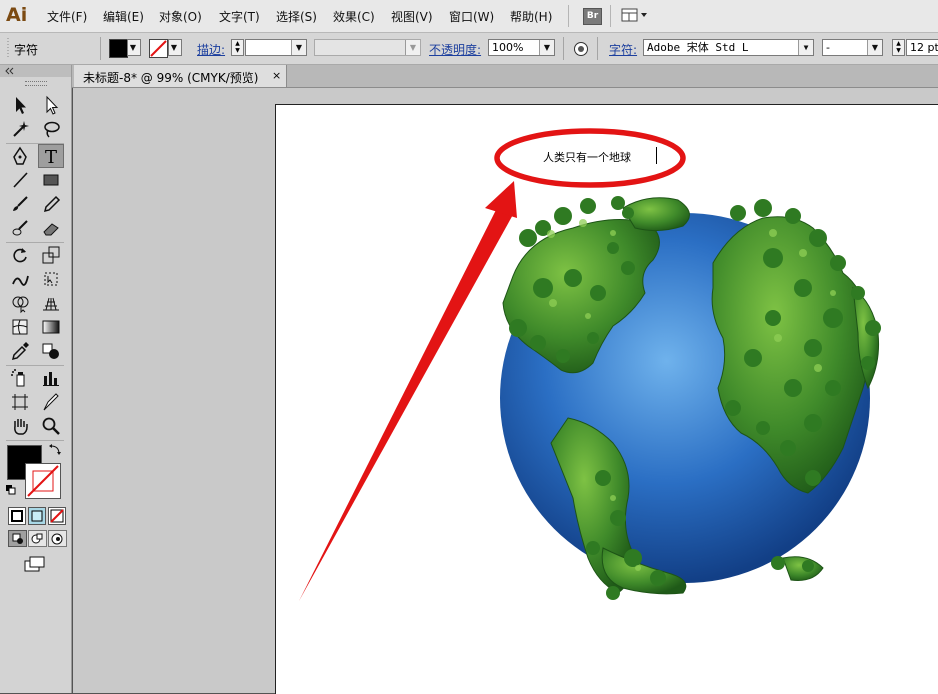 The image size is (938, 694). What do you see at coordinates (20, 351) in the screenshot?
I see `eyedropper-tool` at bounding box center [20, 351].